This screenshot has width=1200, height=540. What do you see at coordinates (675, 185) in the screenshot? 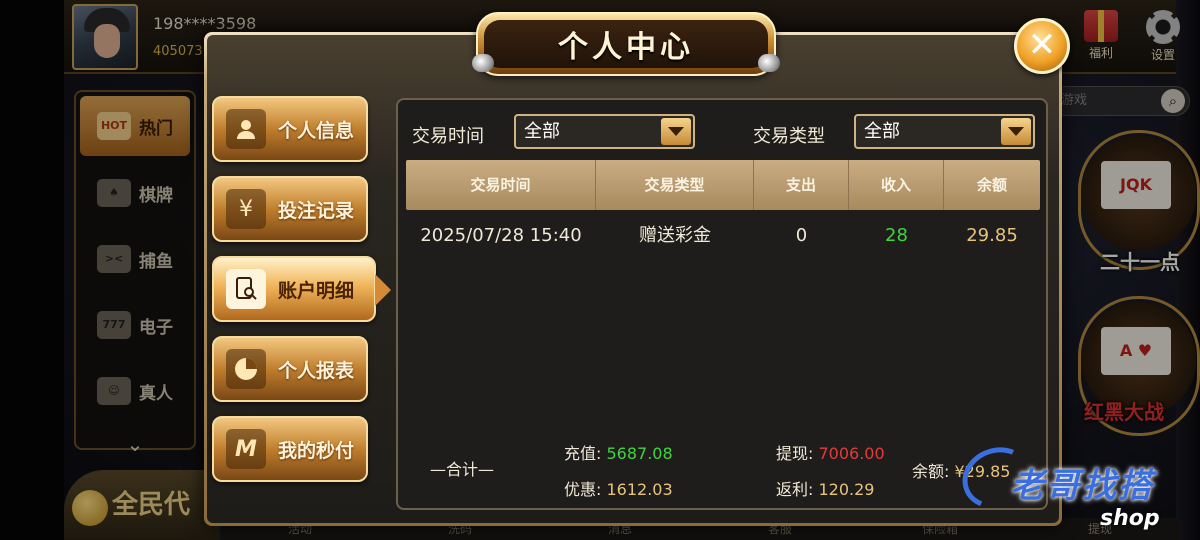
I see `column-header-type: 交易类型` at bounding box center [675, 185].